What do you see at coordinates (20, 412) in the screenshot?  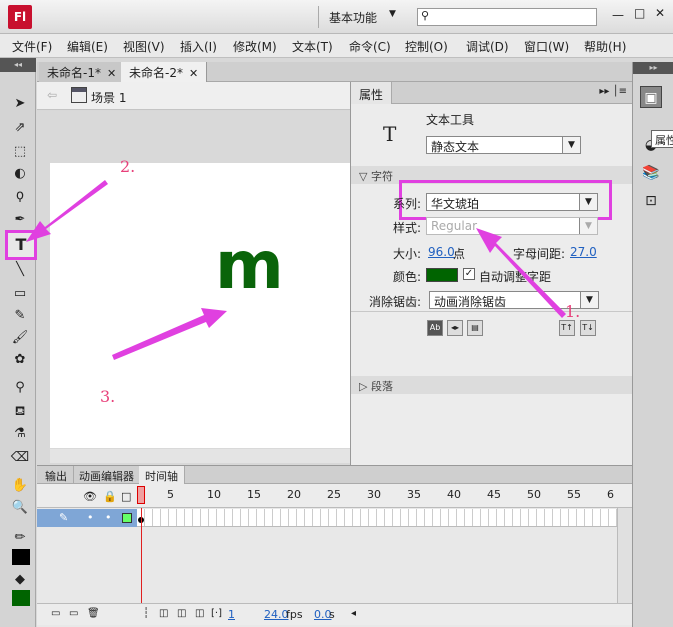 I see `paint-bucket-tool-icon: ⛾` at bounding box center [20, 412].